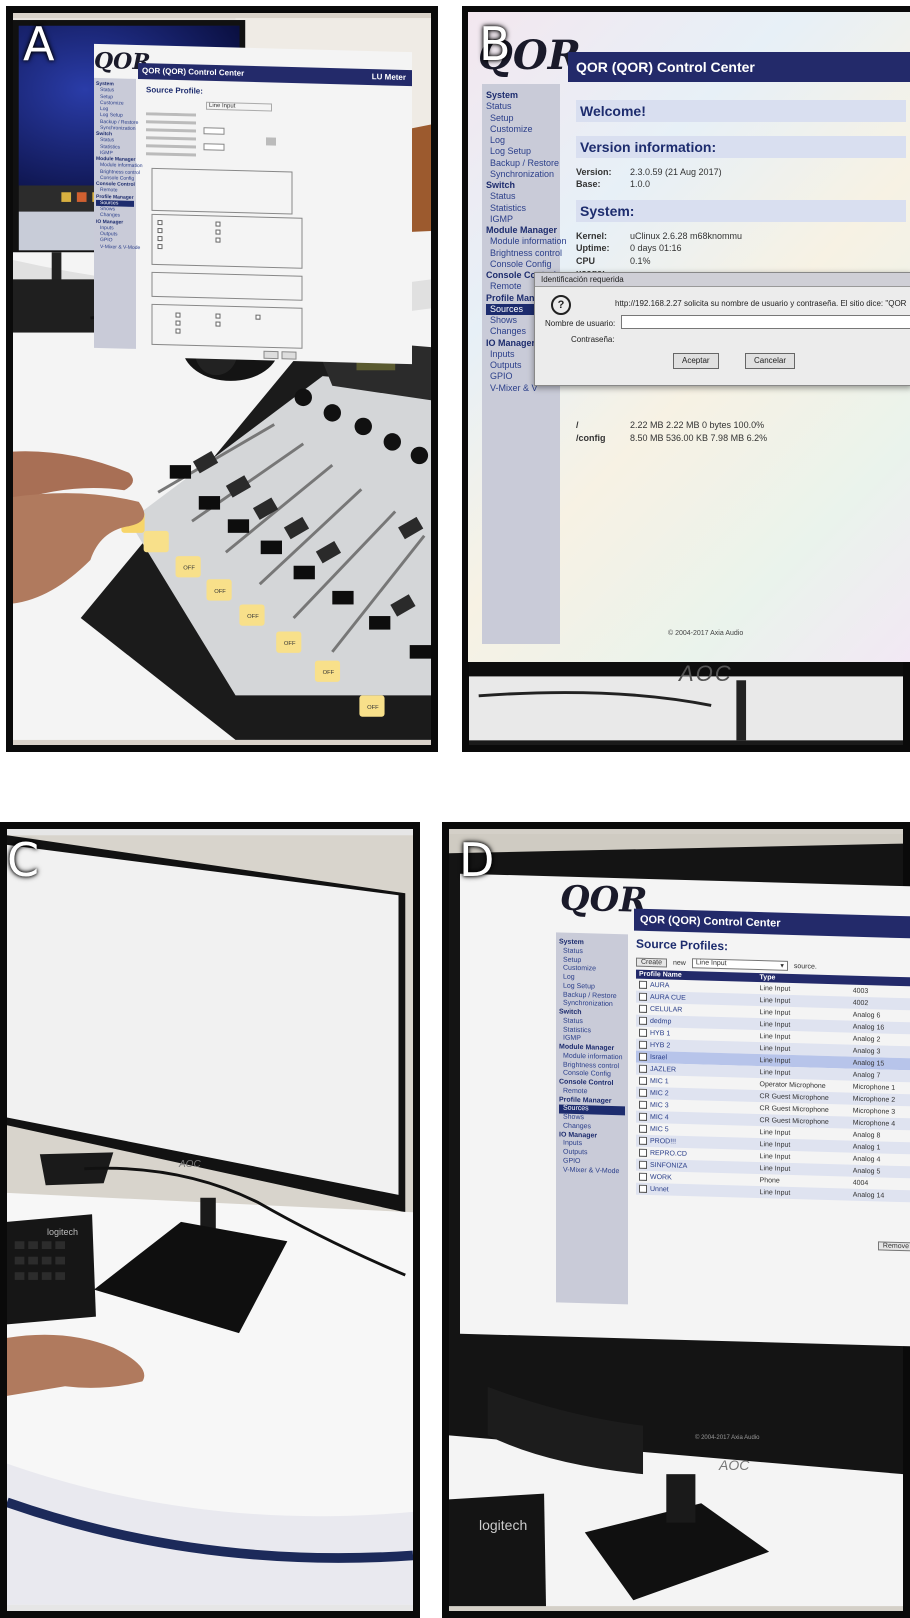  What do you see at coordinates (660, 1022) in the screenshot?
I see `profile-name-link: dedmp` at bounding box center [660, 1022].